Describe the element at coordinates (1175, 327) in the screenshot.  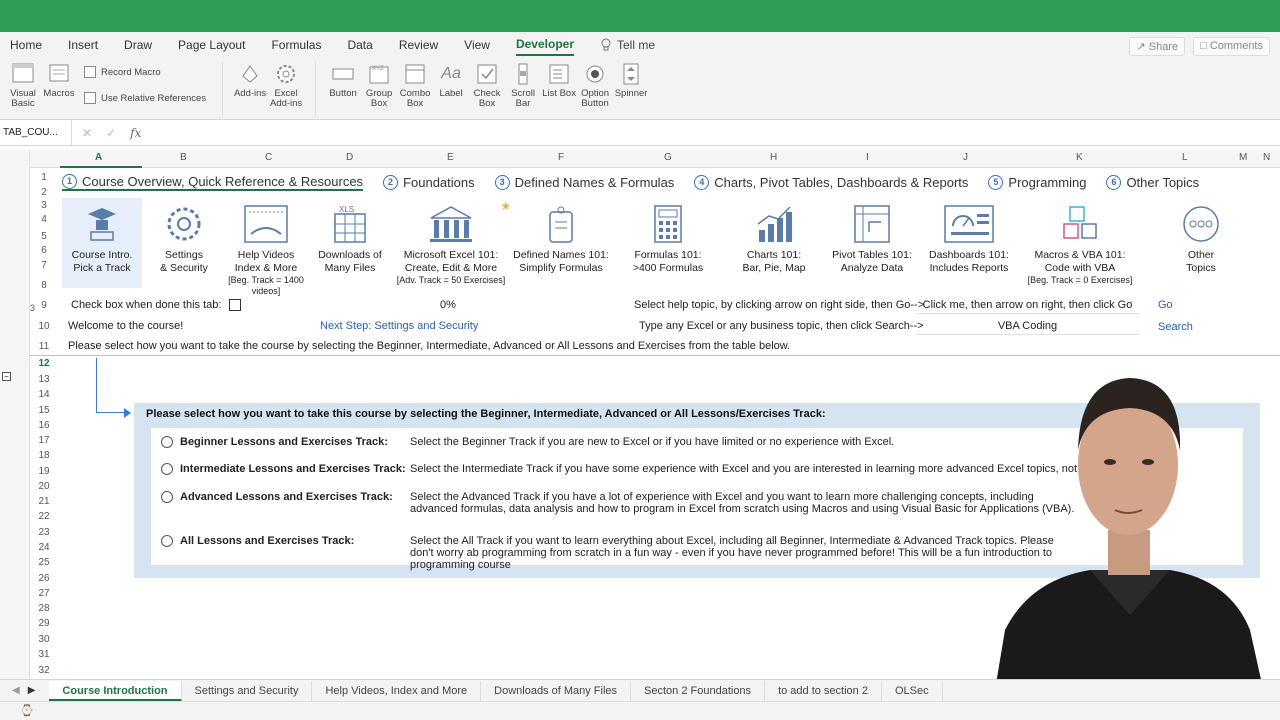
I see `search-link: Search` at that location.